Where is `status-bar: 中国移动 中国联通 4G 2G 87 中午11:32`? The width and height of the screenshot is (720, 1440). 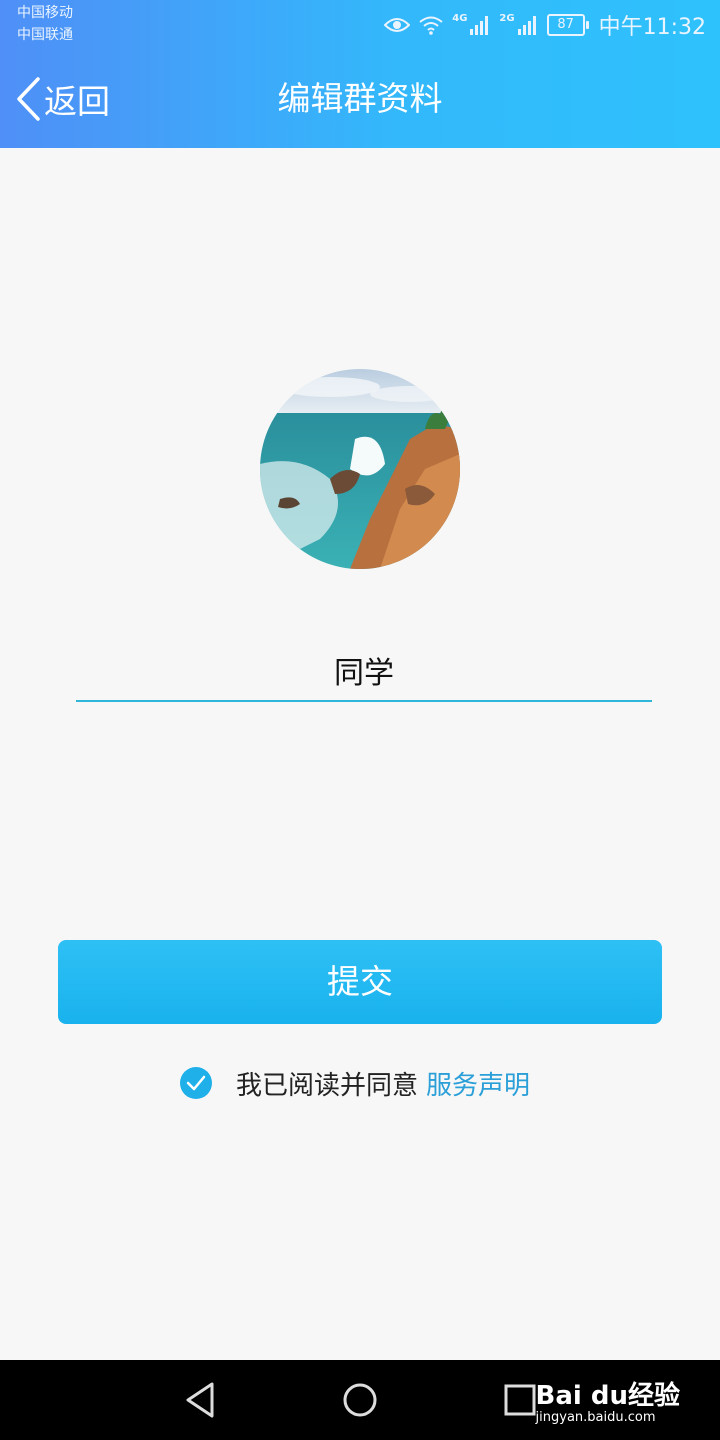
status-bar: 中国移动 中国联通 4G 2G 87 中午11:32 is located at coordinates (360, 25).